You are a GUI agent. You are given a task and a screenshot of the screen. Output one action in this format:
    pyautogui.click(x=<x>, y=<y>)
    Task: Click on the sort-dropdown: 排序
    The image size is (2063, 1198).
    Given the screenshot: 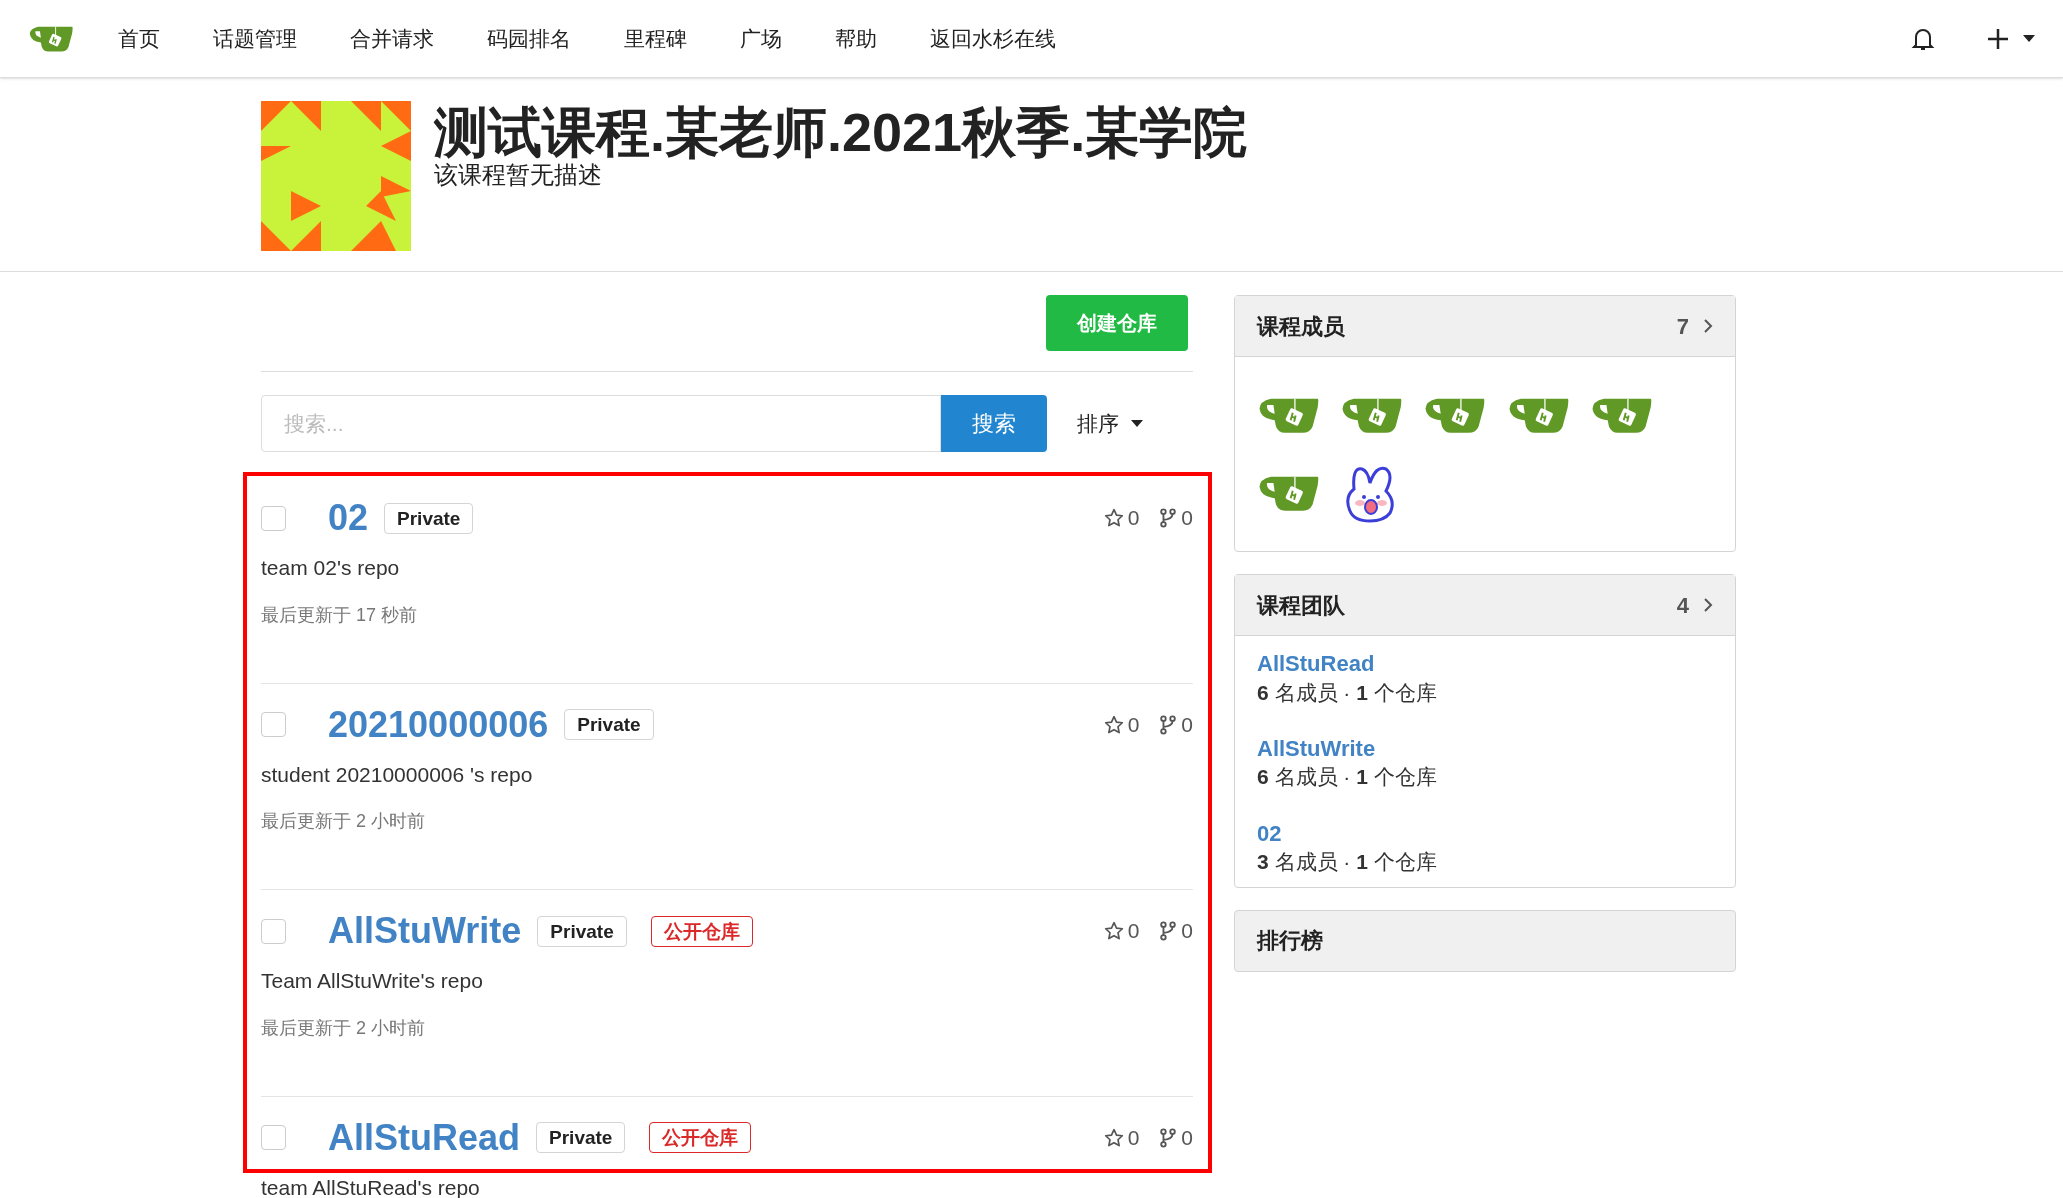 What is the action you would take?
    pyautogui.click(x=1110, y=423)
    